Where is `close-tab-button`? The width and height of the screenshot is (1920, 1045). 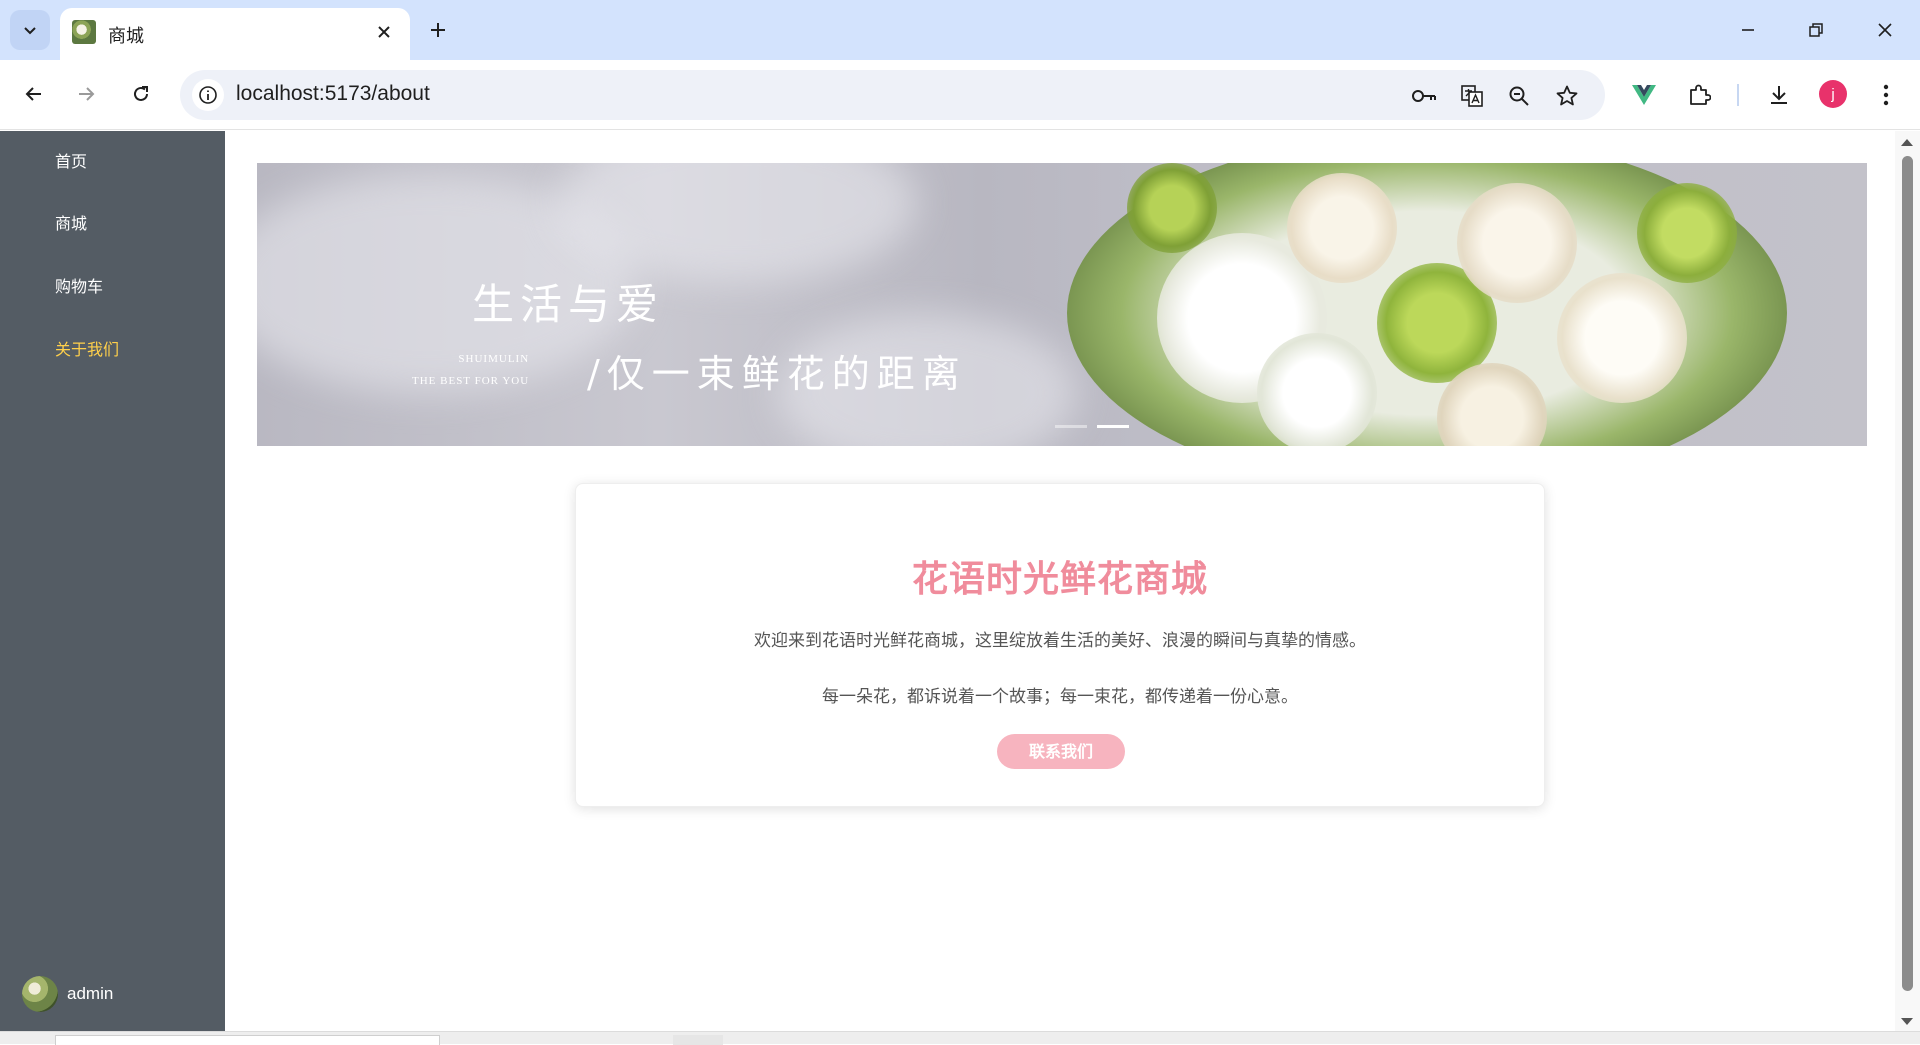
close-tab-button is located at coordinates (384, 32).